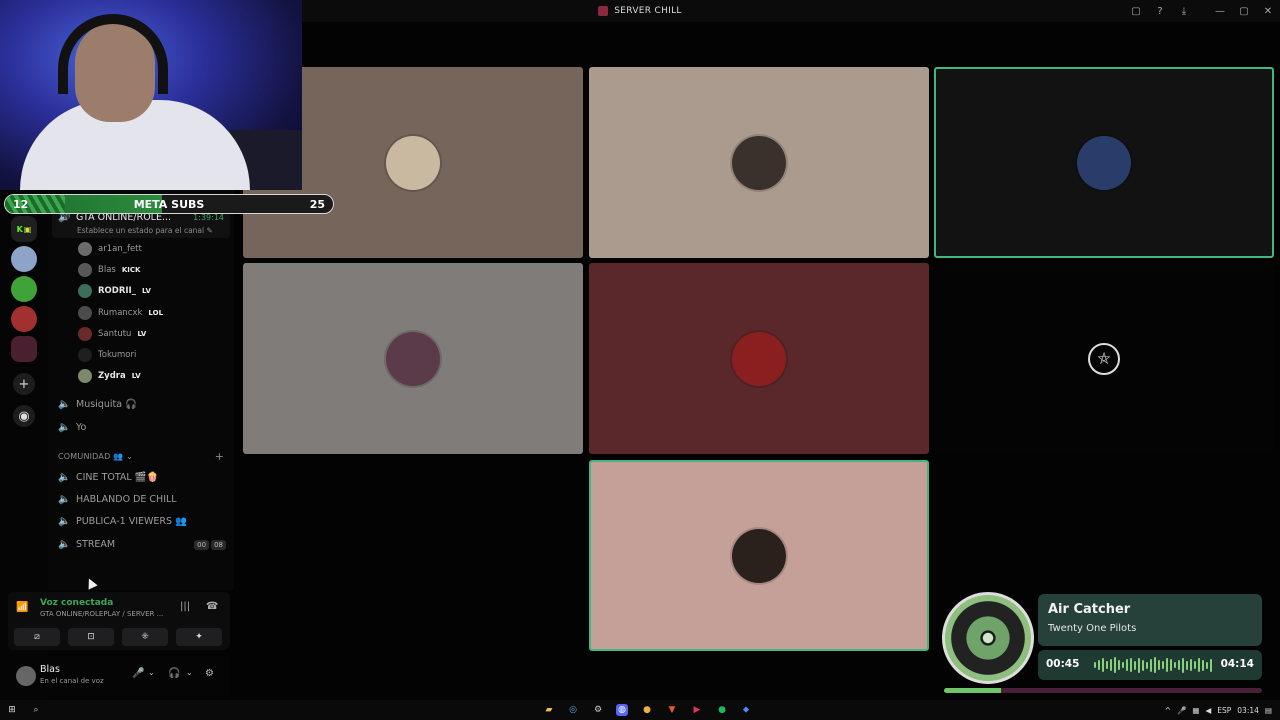 The image size is (1280, 720). Describe the element at coordinates (37, 637) in the screenshot. I see `camera-off-button: ⧄` at that location.